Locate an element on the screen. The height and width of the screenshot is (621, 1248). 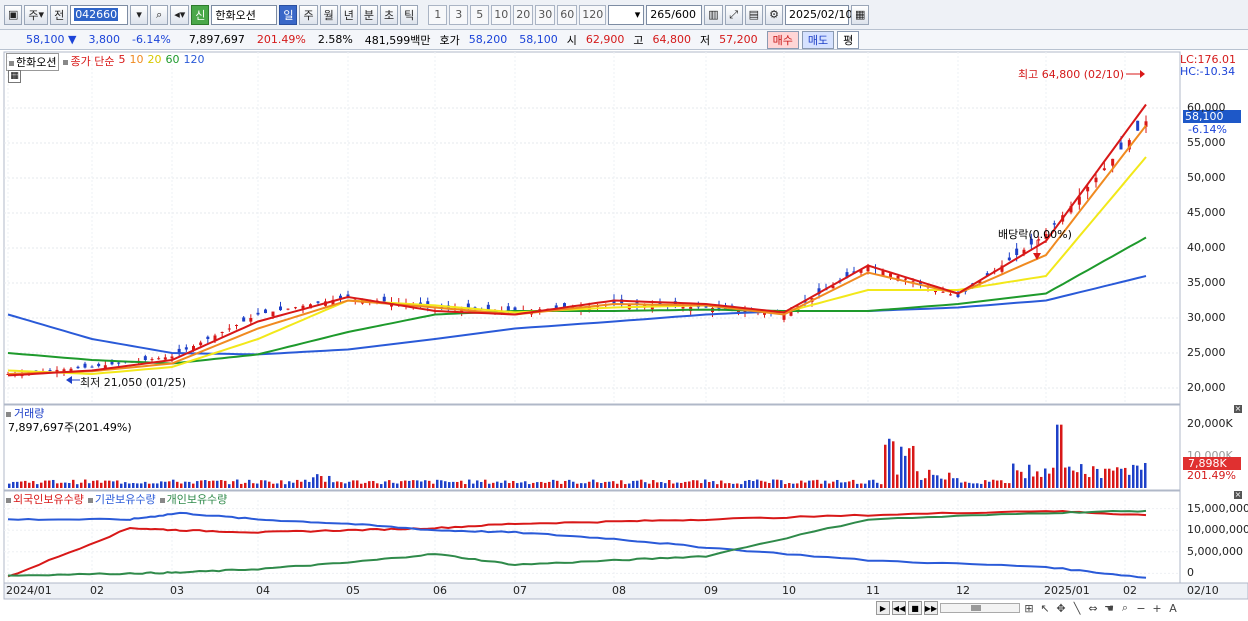
holdings-close-icon: × is located at coordinates (1238, 495).